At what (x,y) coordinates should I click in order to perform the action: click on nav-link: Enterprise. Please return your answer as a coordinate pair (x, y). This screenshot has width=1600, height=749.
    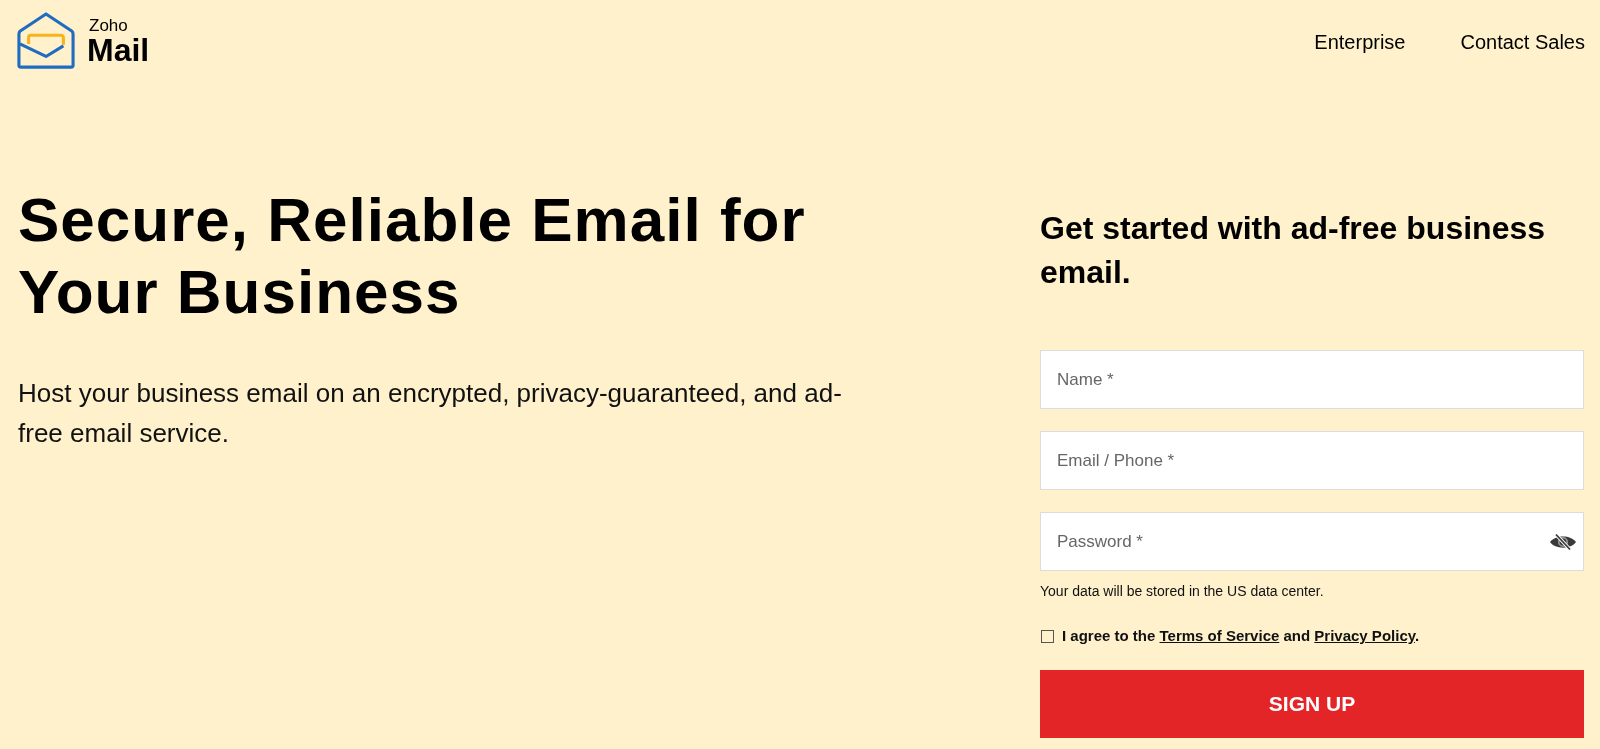
    Looking at the image, I should click on (1360, 42).